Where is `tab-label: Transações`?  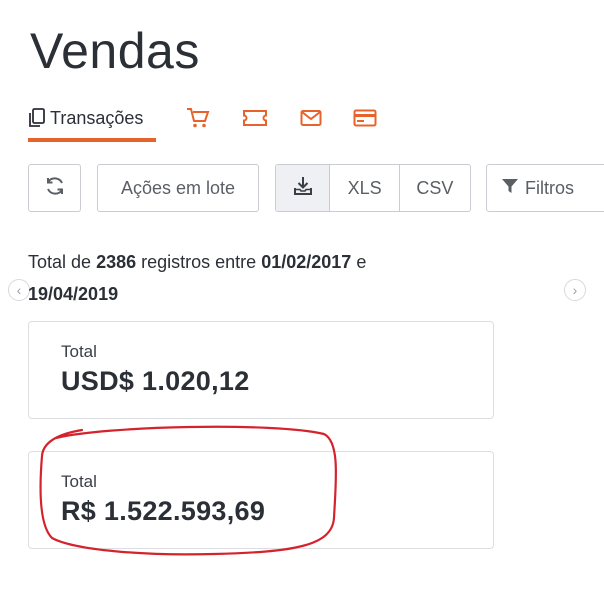 tab-label: Transações is located at coordinates (97, 117).